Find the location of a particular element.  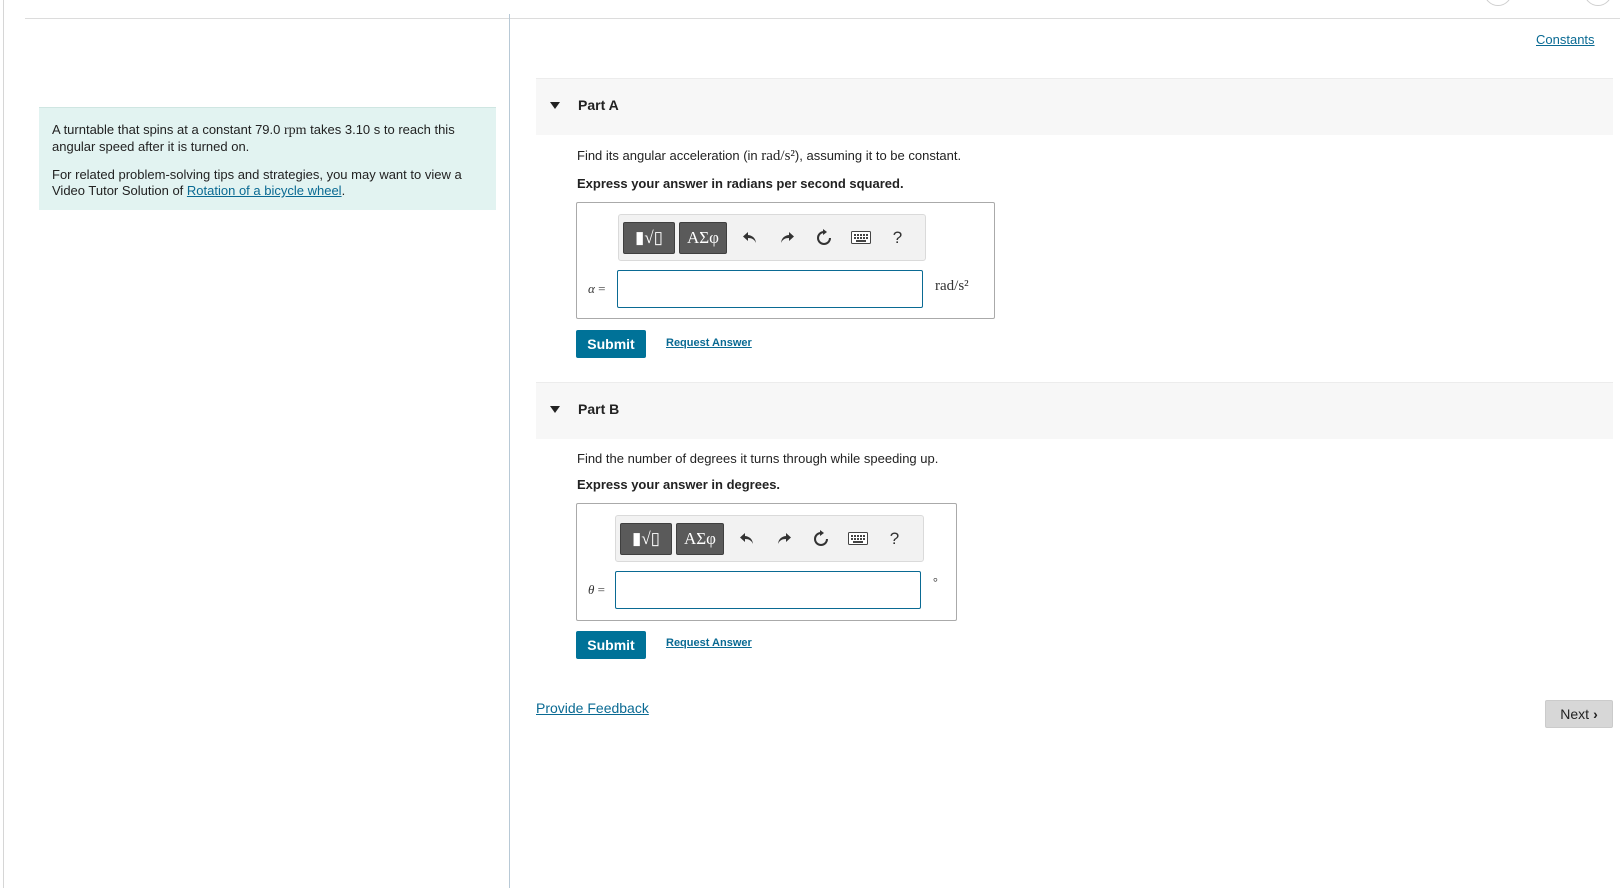

top-rule is located at coordinates (822, 18).